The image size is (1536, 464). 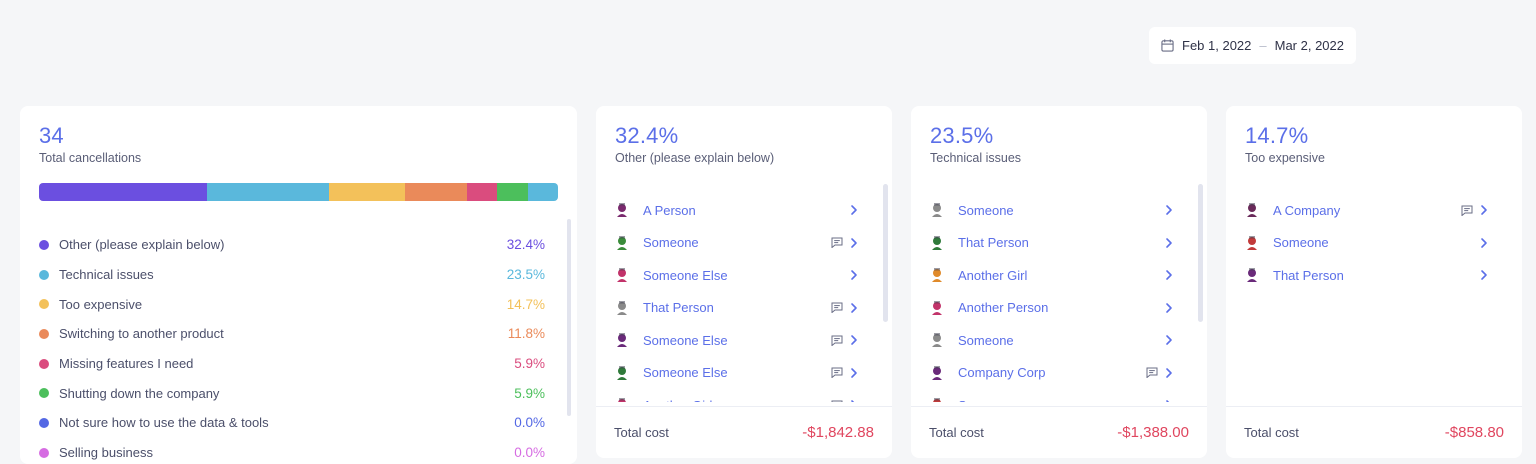 What do you see at coordinates (1374, 432) in the screenshot?
I see `total-cost-row: Total cost -$858.80` at bounding box center [1374, 432].